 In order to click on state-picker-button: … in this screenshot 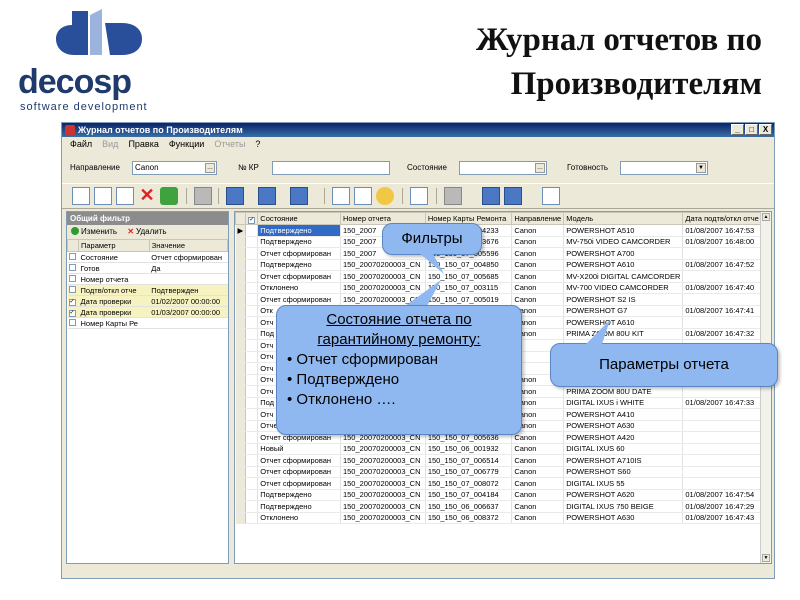, I will do `click(540, 168)`.